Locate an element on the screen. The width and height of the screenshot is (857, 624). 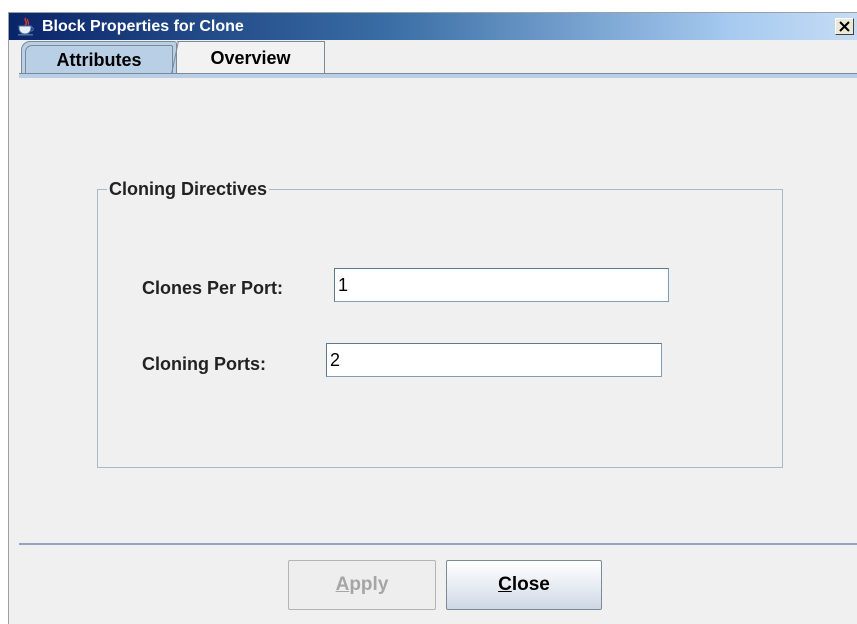
window-title: Block Properties for Clone is located at coordinates (143, 26).